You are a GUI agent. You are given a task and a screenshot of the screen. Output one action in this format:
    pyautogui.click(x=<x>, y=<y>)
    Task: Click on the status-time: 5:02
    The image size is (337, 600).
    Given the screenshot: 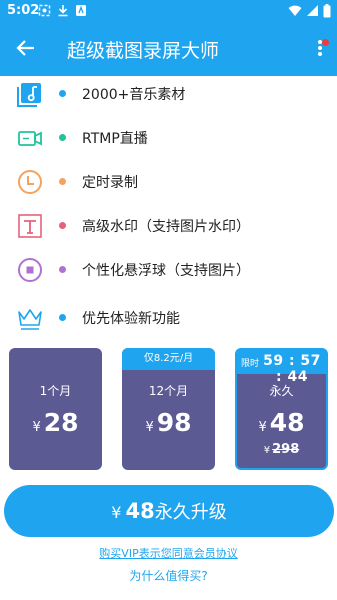 What is the action you would take?
    pyautogui.click(x=23, y=10)
    